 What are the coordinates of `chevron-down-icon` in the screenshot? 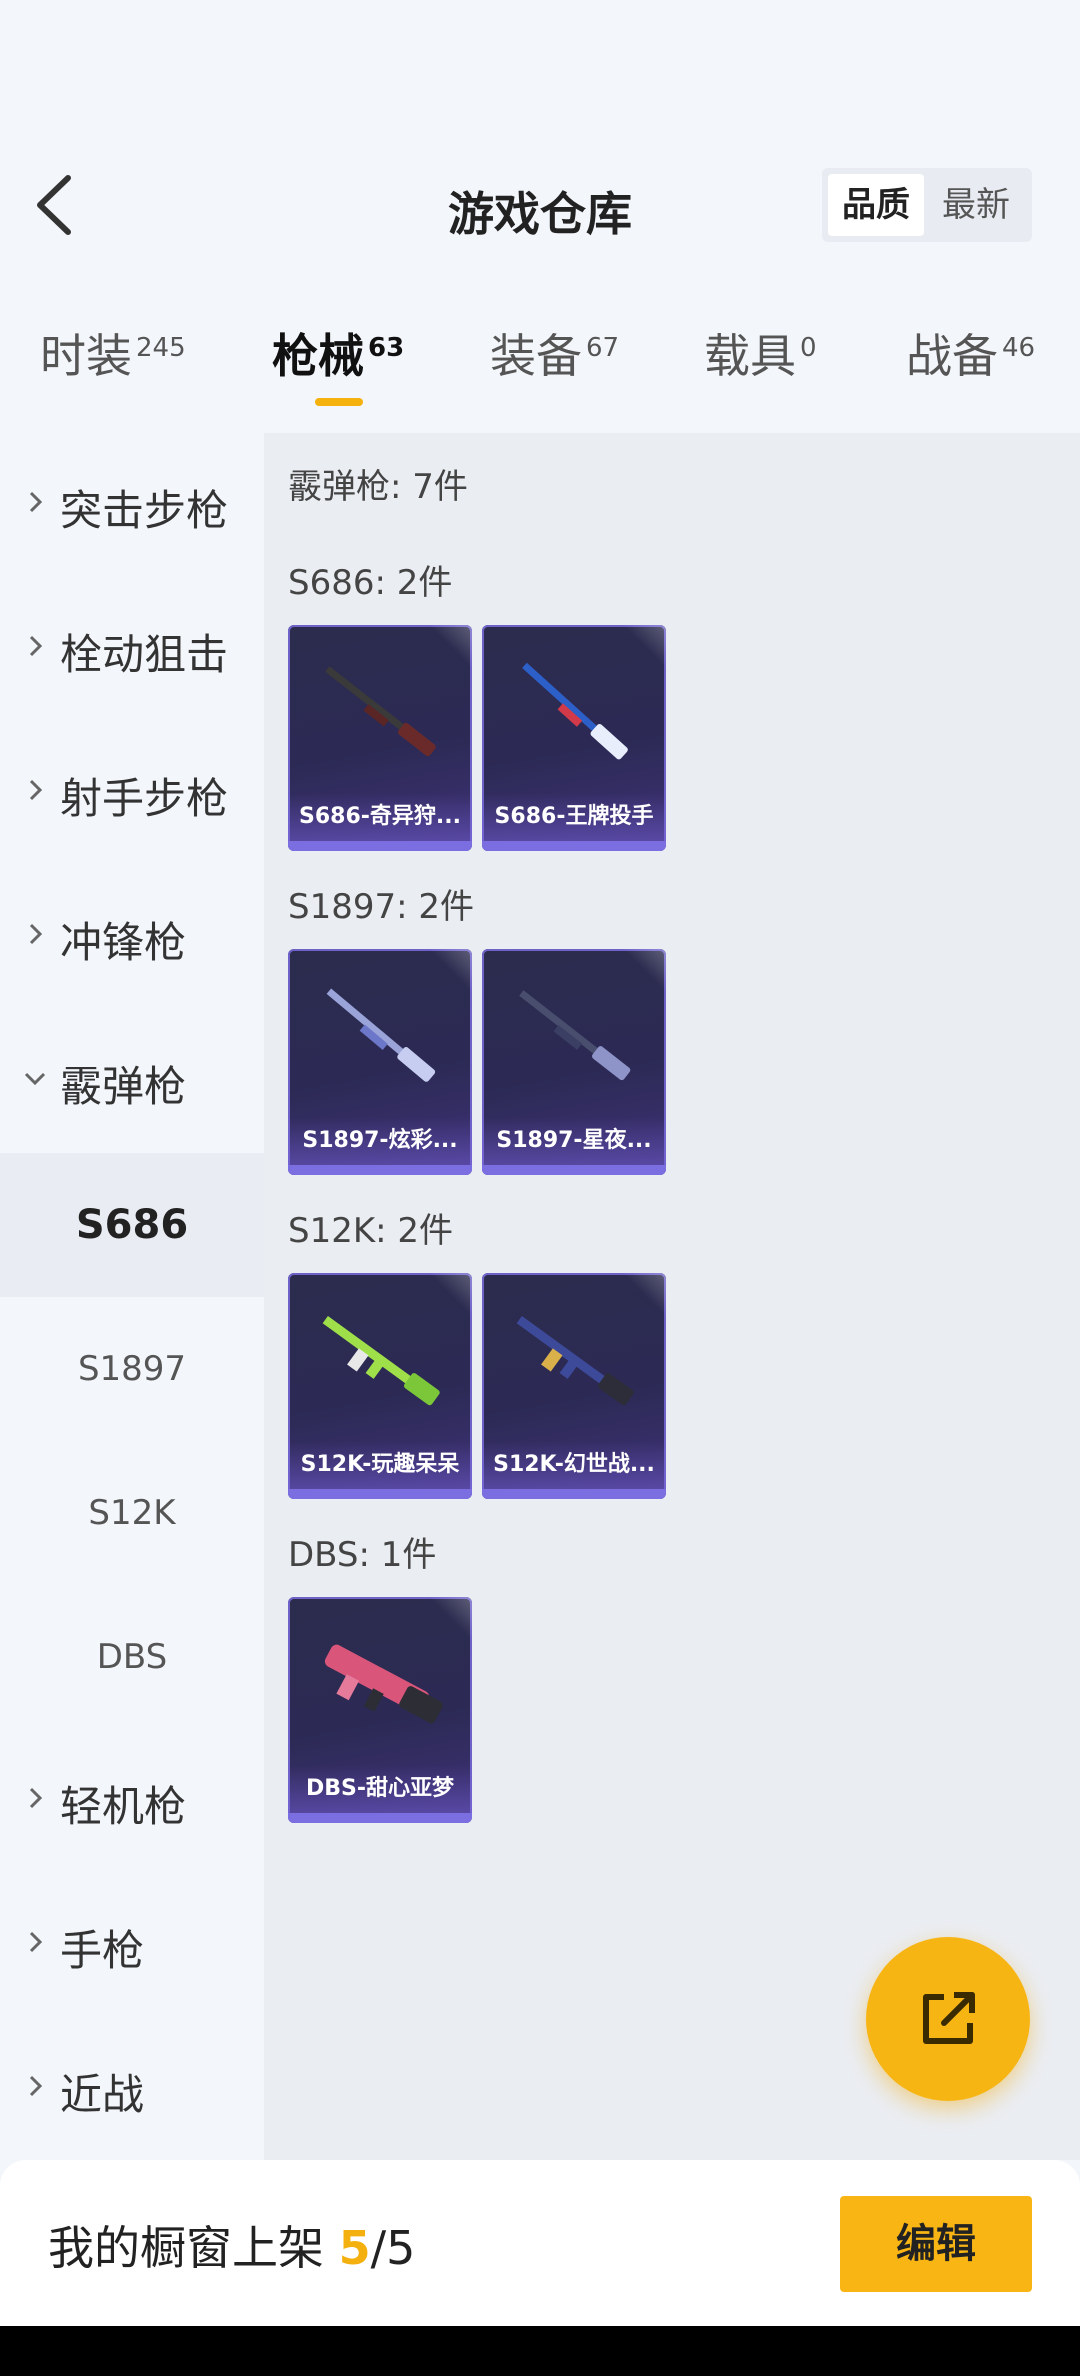 It's located at (35, 1079).